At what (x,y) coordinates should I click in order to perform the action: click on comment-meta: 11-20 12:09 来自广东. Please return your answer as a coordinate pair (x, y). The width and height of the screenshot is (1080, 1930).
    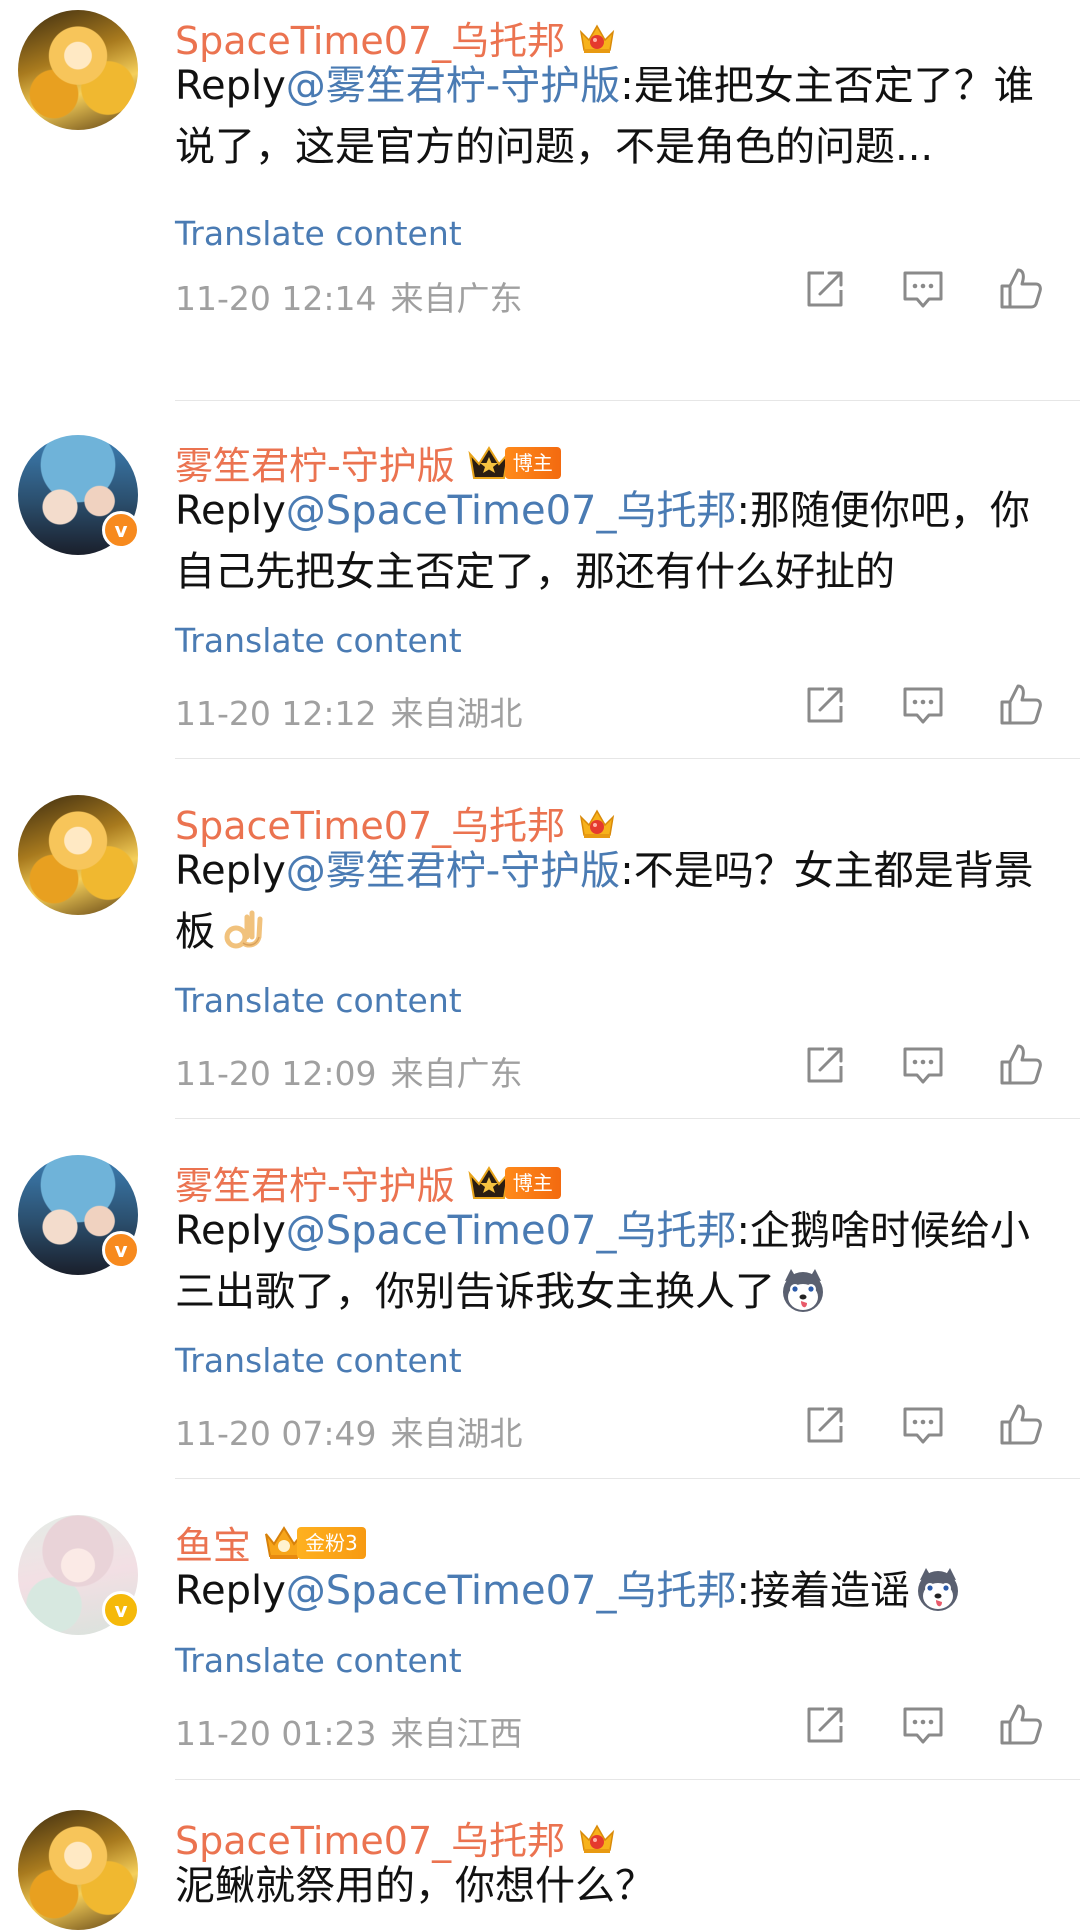
    Looking at the image, I should click on (348, 1071).